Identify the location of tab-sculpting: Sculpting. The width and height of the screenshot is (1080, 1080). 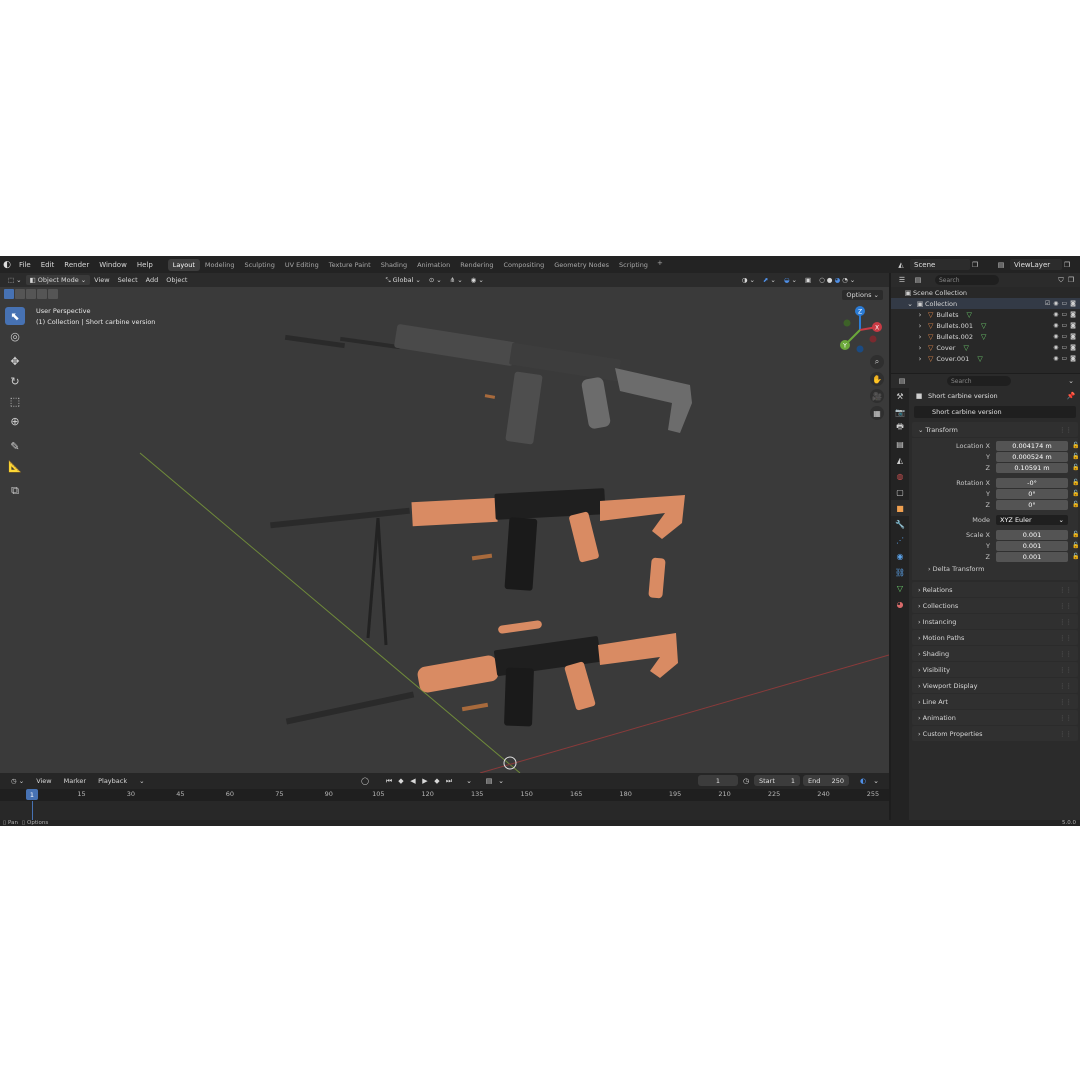
(259, 265).